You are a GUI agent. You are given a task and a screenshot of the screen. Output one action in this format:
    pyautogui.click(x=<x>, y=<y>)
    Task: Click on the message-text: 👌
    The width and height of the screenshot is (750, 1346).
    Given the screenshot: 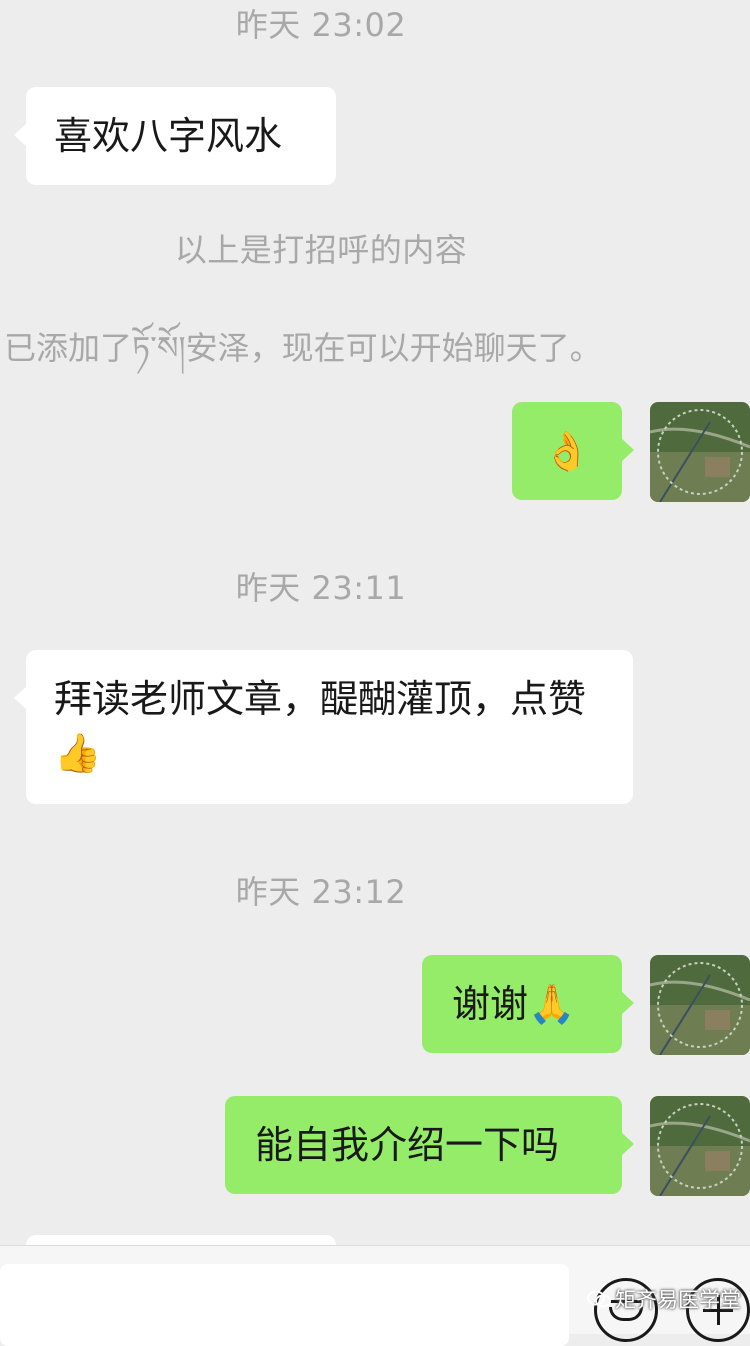 What is the action you would take?
    pyautogui.click(x=567, y=451)
    